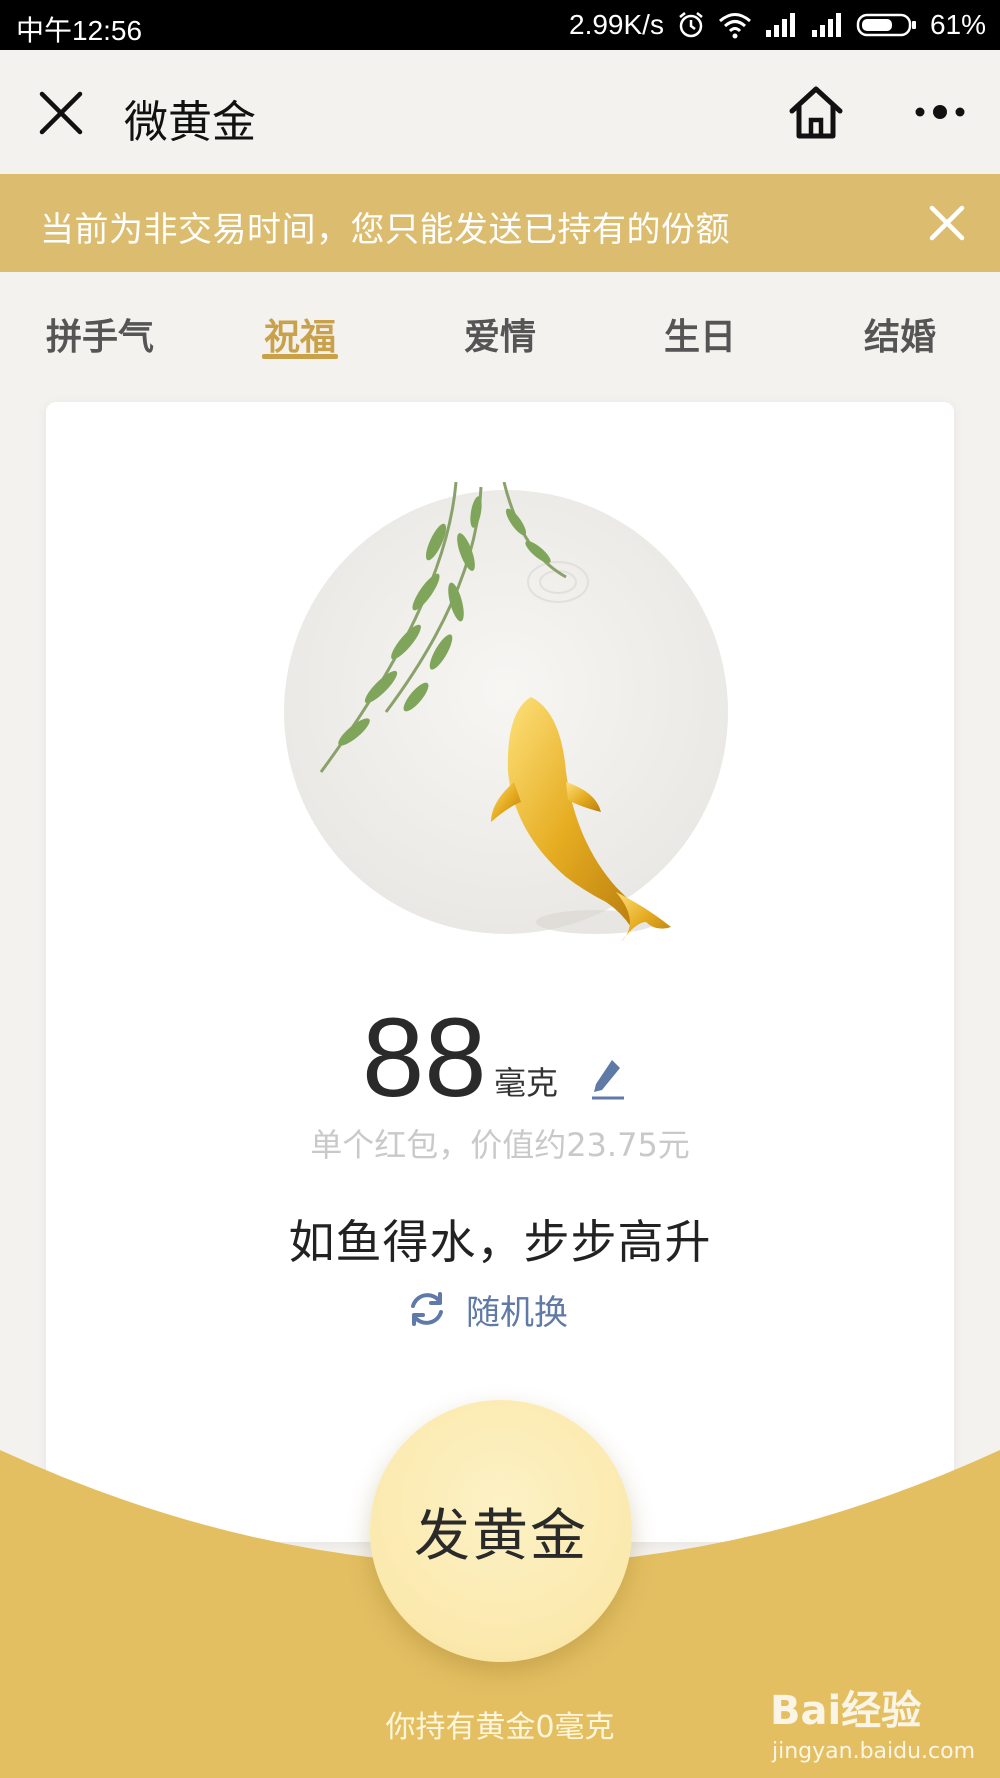 The width and height of the screenshot is (1000, 1778). What do you see at coordinates (501, 1536) in the screenshot?
I see `send-gold-label: 发黄金` at bounding box center [501, 1536].